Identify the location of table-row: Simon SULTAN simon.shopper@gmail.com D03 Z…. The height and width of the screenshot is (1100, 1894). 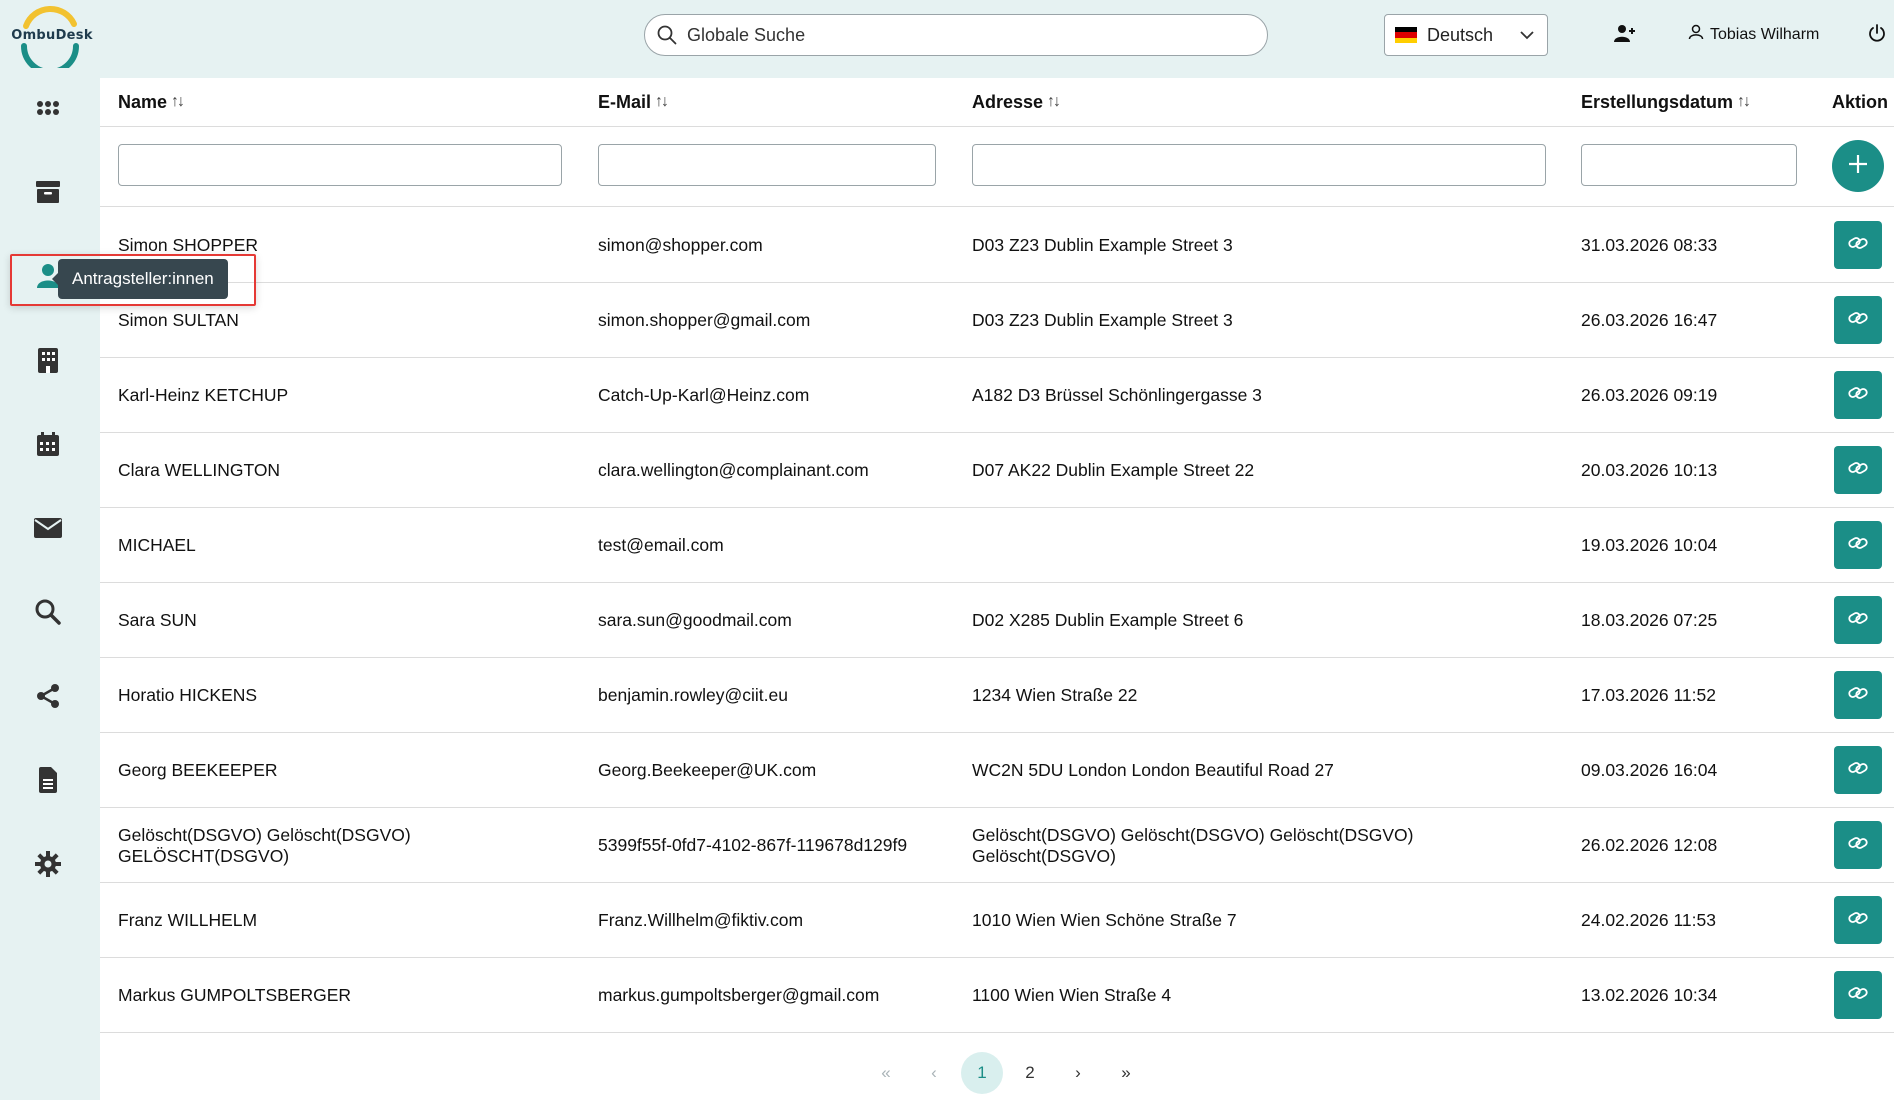
(997, 320).